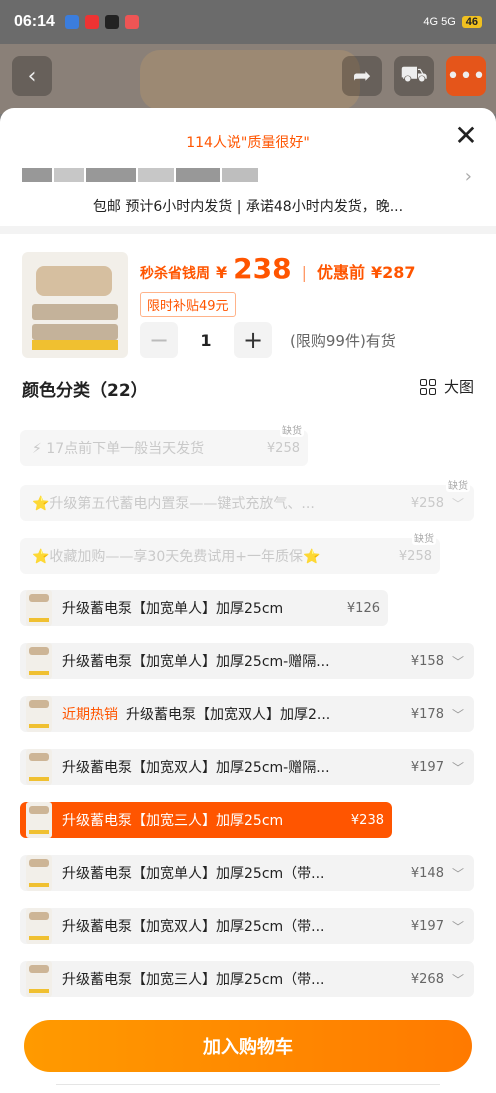 Image resolution: width=496 pixels, height=1093 pixels. I want to click on original-price-label: 优惠前, so click(340, 272).